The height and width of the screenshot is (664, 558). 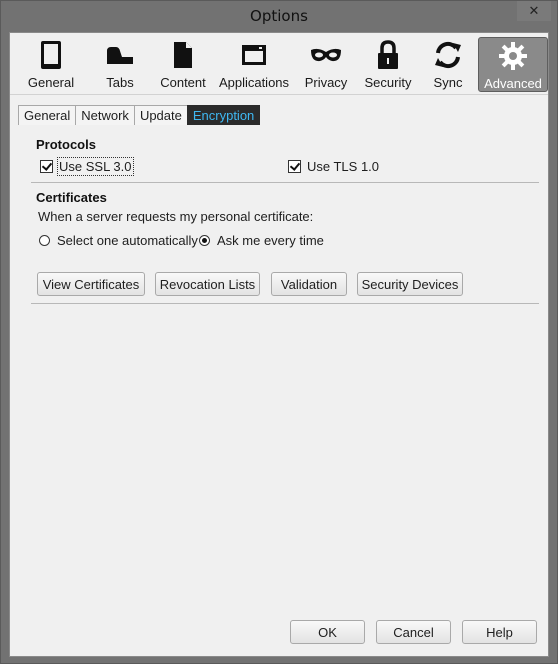 What do you see at coordinates (448, 82) in the screenshot?
I see `pane-sync-label: Sync` at bounding box center [448, 82].